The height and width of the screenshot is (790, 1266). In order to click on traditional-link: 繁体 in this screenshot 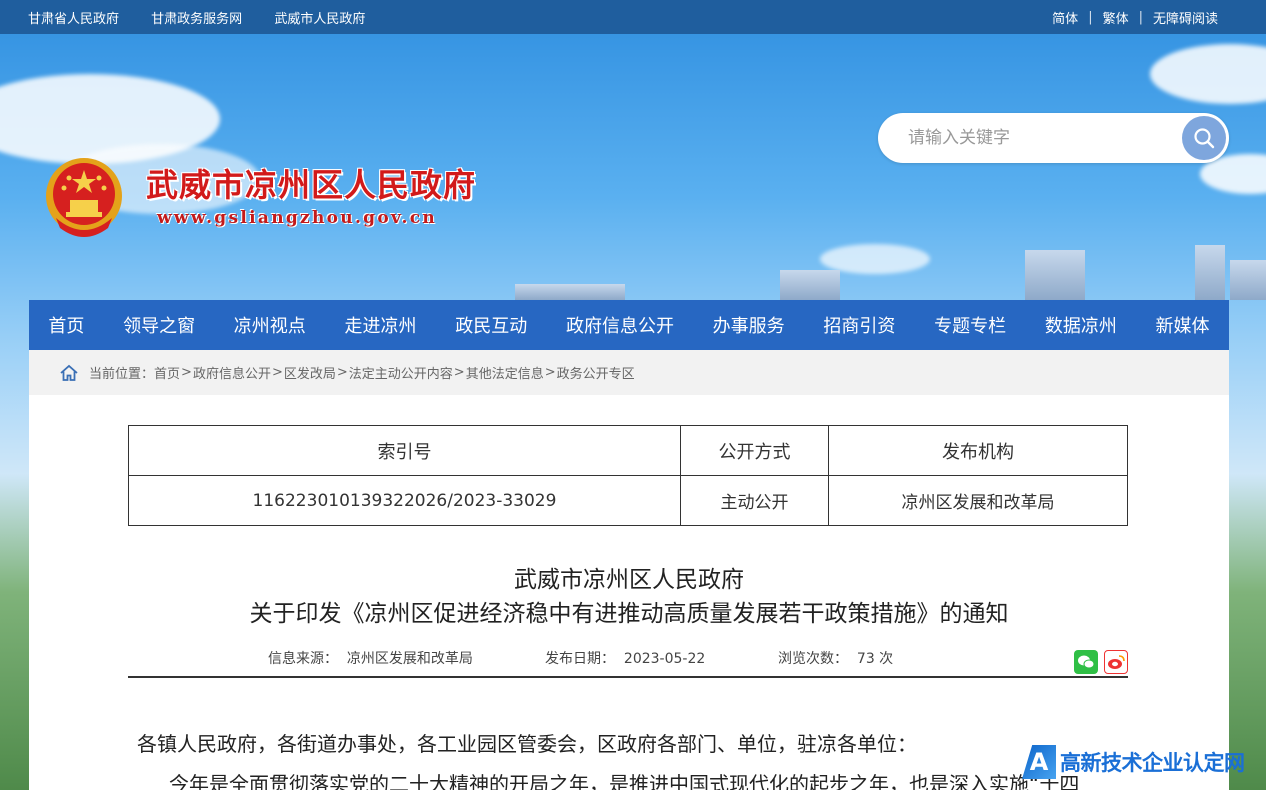, I will do `click(1116, 17)`.